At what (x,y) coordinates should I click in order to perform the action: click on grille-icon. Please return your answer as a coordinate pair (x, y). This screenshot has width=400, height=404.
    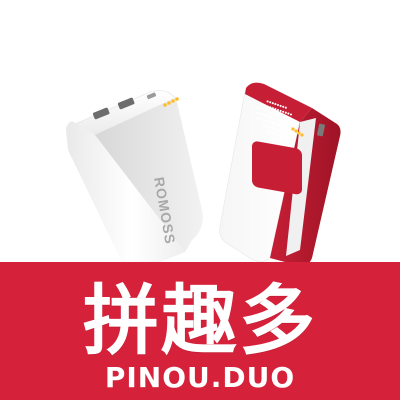
    Looking at the image, I should click on (277, 168).